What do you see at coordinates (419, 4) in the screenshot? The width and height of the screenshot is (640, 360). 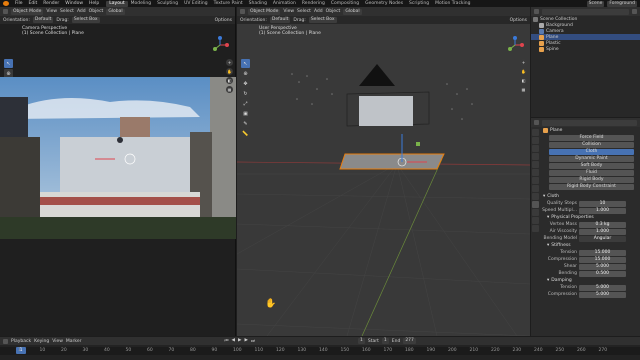 I see `tab-scripting: Scripting` at bounding box center [419, 4].